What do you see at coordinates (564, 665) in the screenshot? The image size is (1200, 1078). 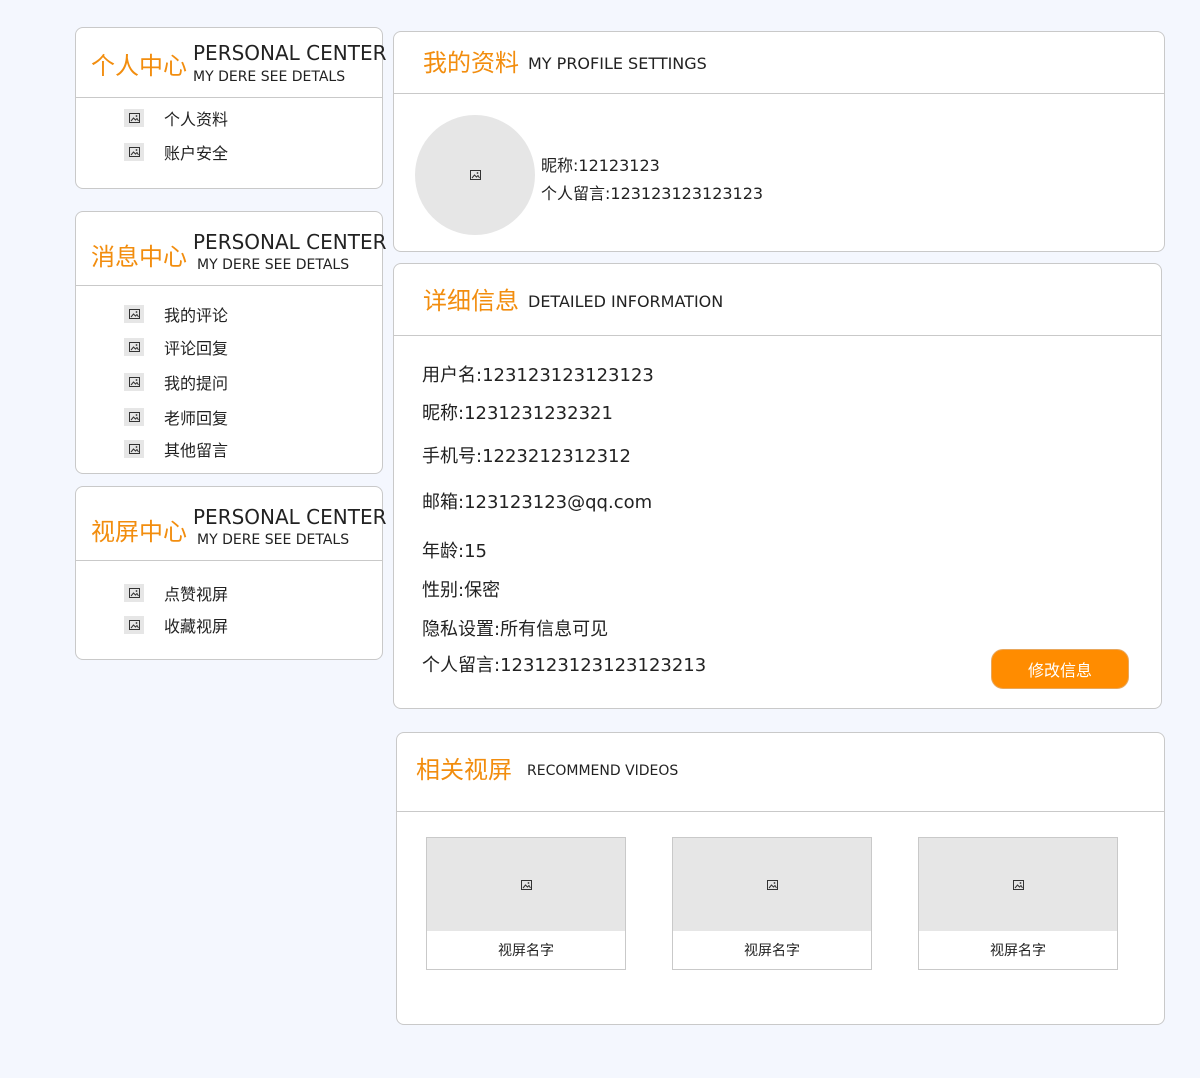 I see `detail-message: 个人留言:123123123123123213` at bounding box center [564, 665].